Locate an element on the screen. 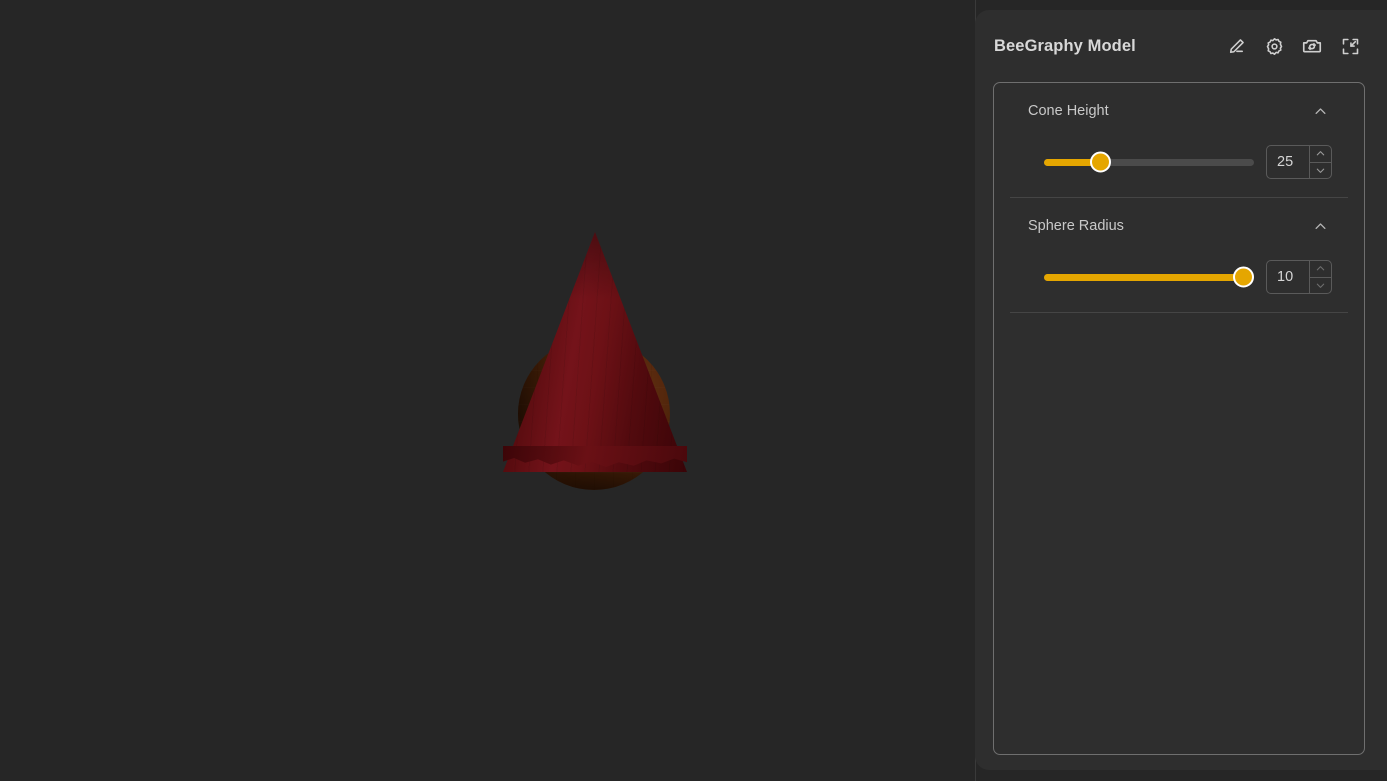  collapse-icon is located at coordinates (1350, 46).